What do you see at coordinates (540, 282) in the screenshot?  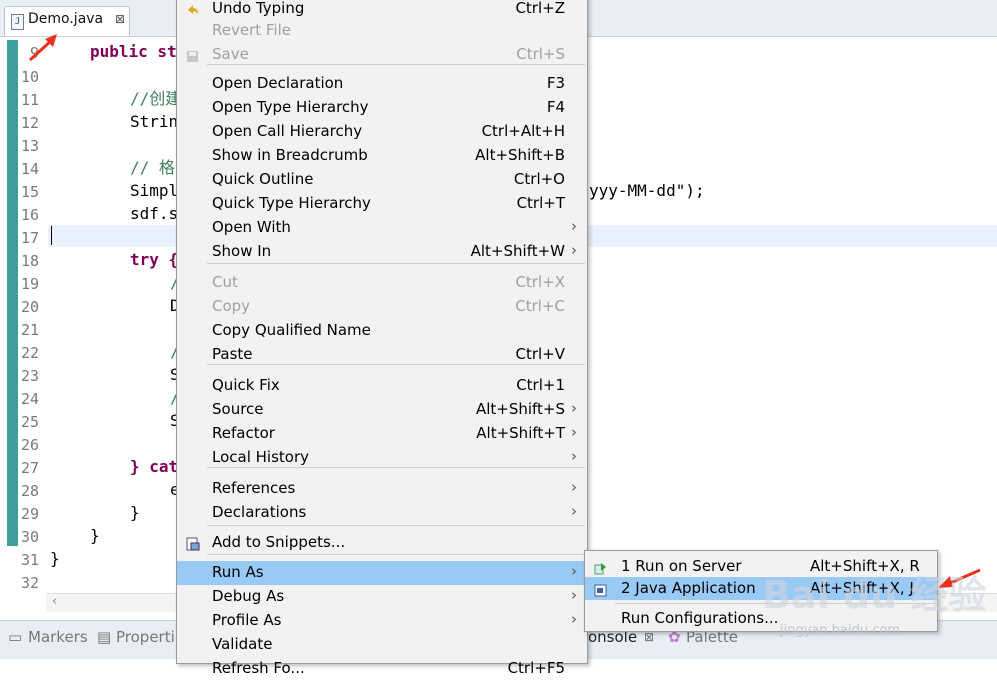 I see `menu-item-shortcut: Ctrl+X` at bounding box center [540, 282].